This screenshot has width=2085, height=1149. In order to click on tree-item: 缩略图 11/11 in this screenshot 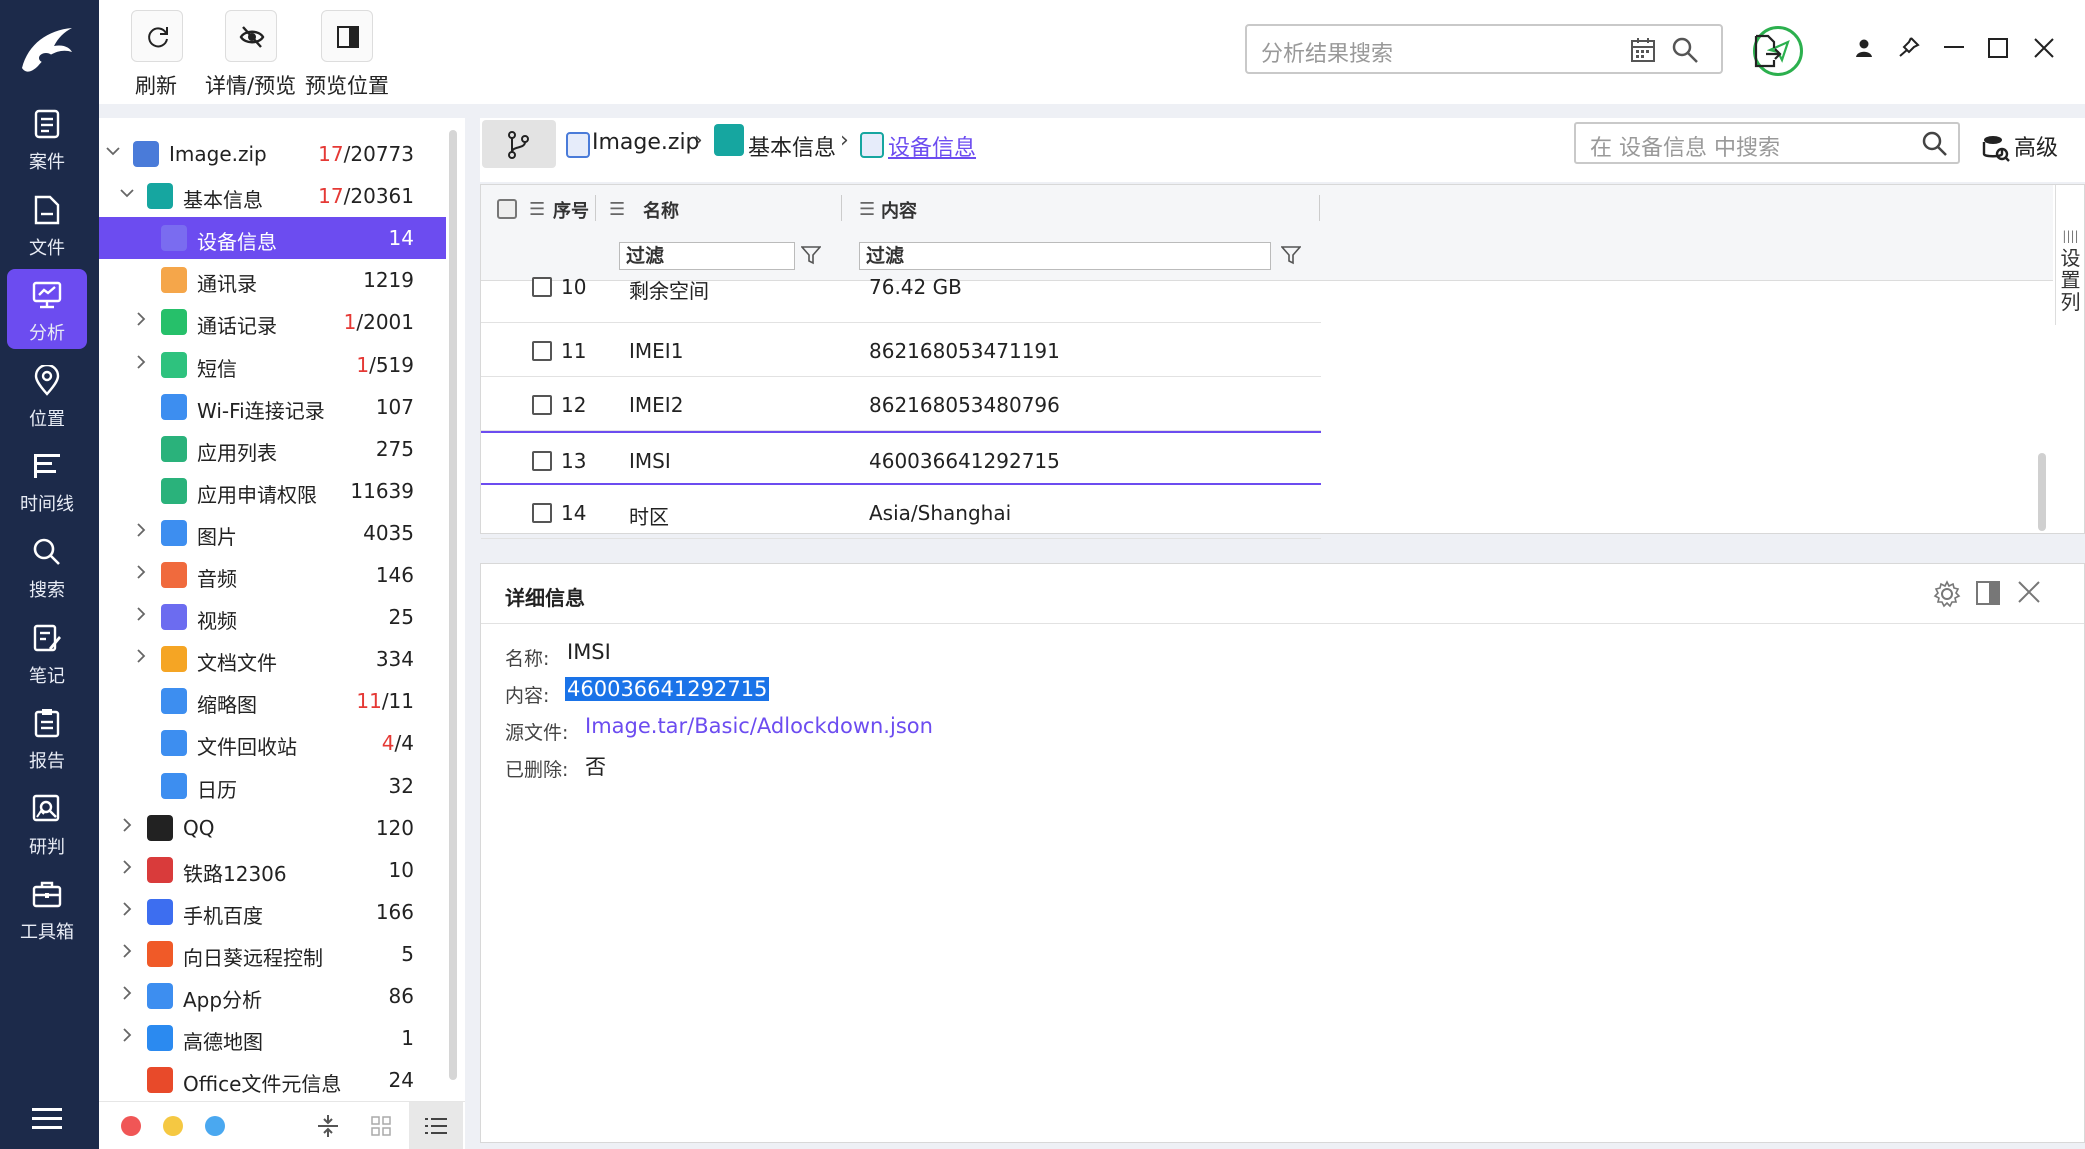, I will do `click(272, 701)`.